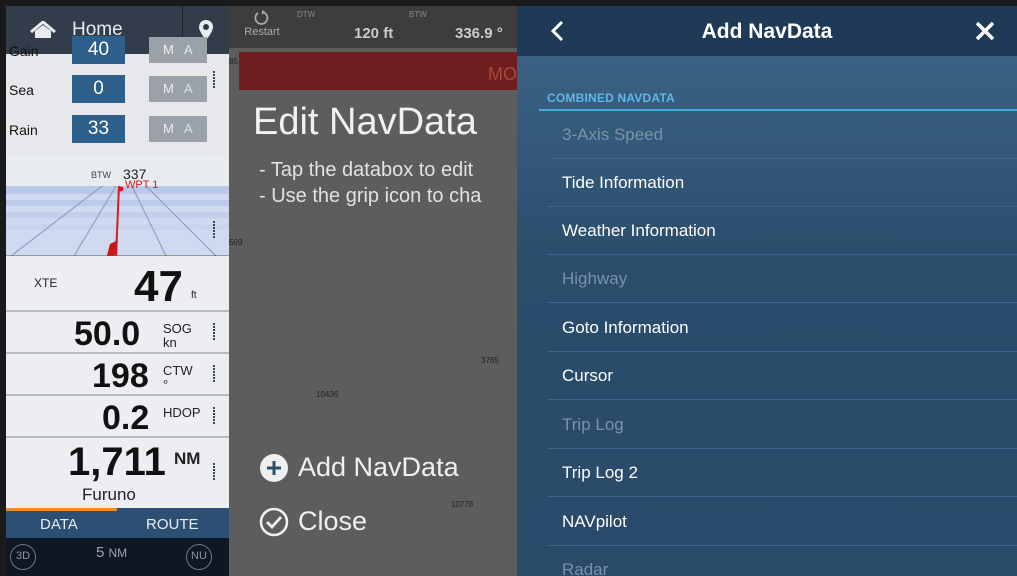 Image resolution: width=1017 pixels, height=576 pixels. Describe the element at coordinates (782, 183) in the screenshot. I see `list-item: Tide Information` at that location.